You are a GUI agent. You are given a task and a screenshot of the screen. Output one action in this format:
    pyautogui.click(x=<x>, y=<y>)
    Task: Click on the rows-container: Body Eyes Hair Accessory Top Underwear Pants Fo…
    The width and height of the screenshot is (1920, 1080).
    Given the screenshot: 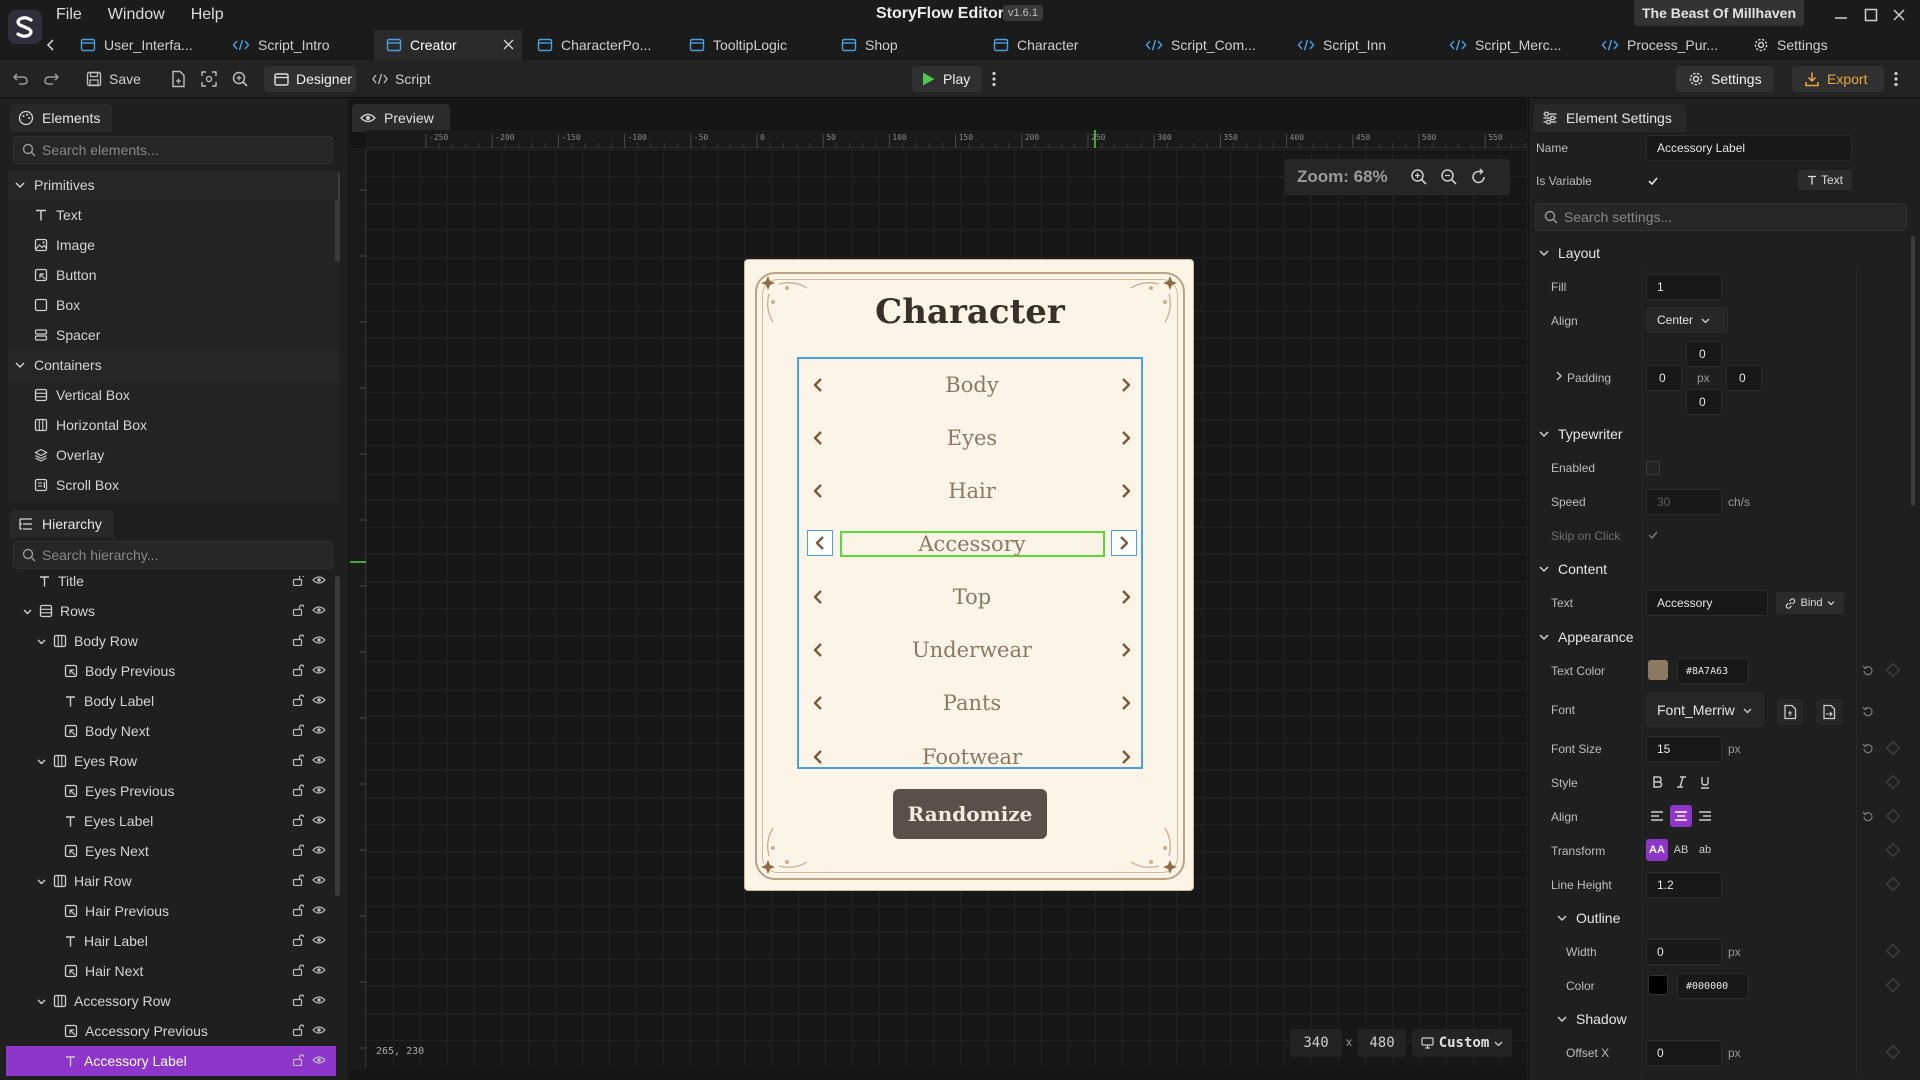 What is the action you would take?
    pyautogui.click(x=970, y=563)
    